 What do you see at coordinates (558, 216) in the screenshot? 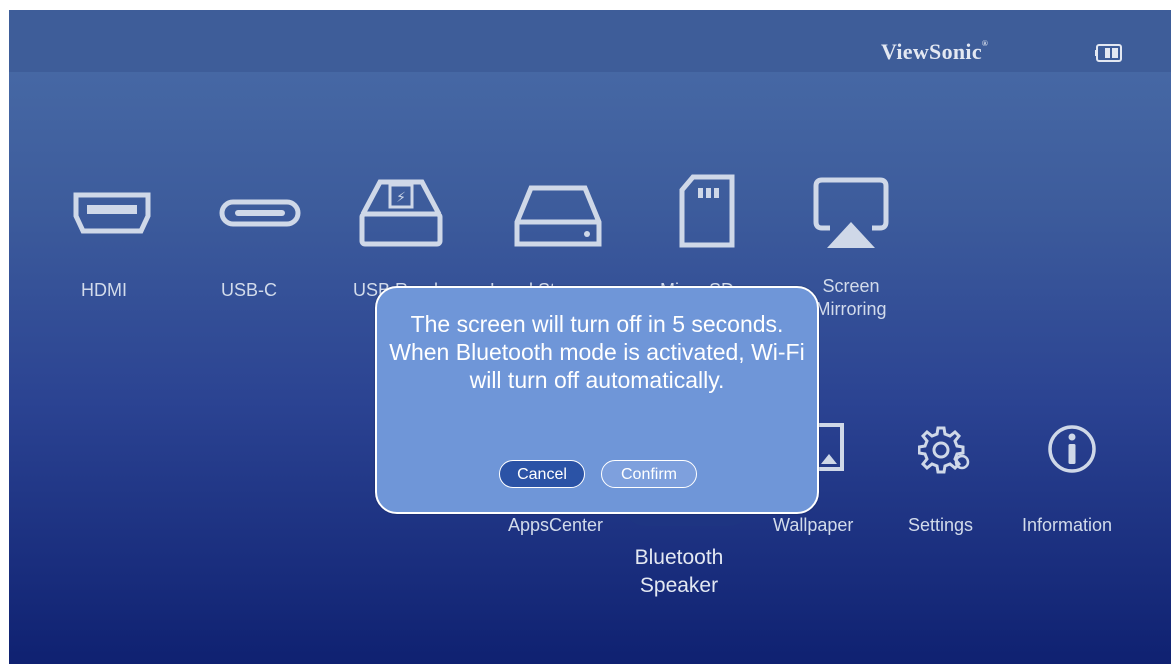
I see `local-storage-icon` at bounding box center [558, 216].